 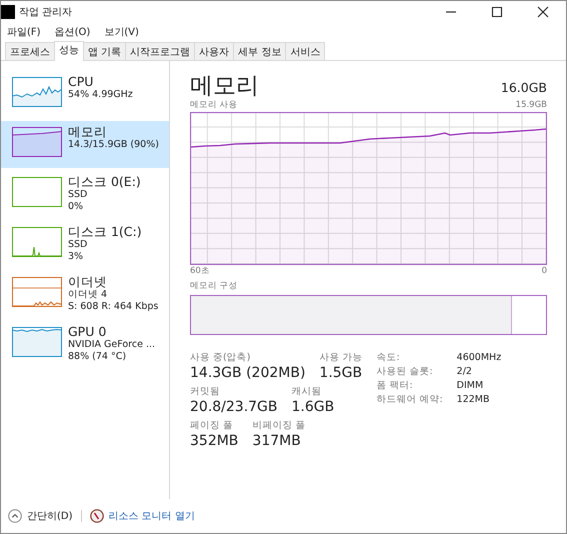 What do you see at coordinates (88, 281) in the screenshot?
I see `item-title: 이더넷` at bounding box center [88, 281].